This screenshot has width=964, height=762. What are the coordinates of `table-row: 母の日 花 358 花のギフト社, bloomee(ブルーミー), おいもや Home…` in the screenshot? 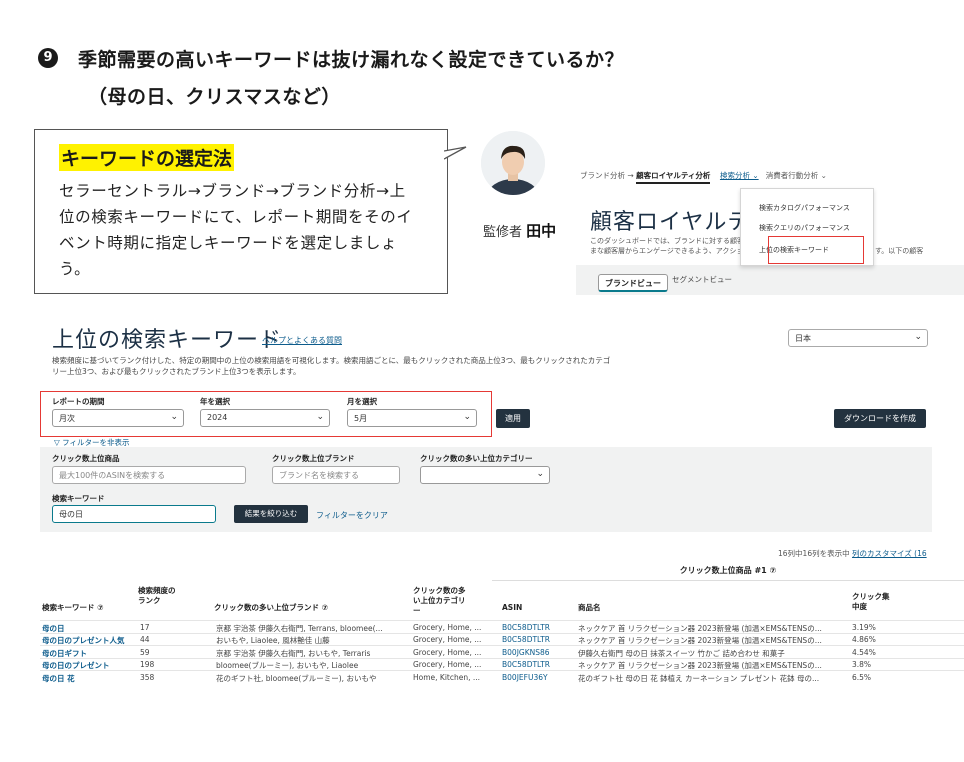 It's located at (502, 676).